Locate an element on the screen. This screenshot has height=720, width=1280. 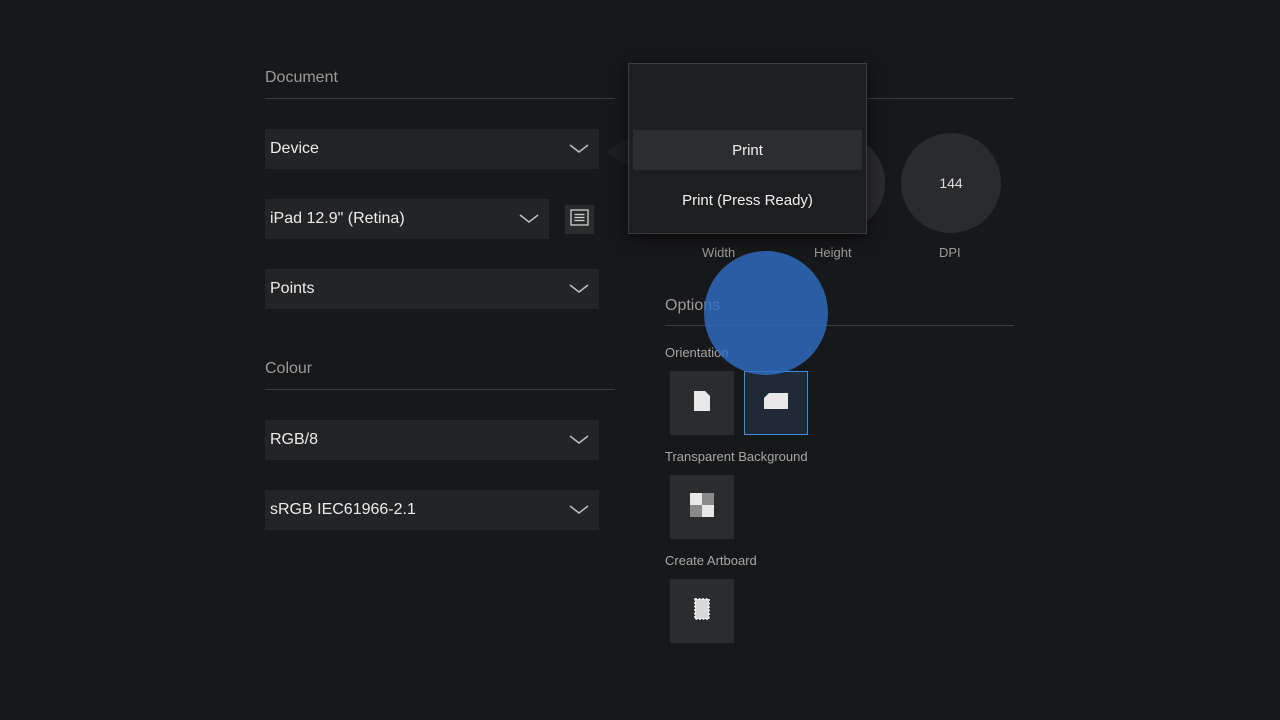
create-artboard-toggle is located at coordinates (702, 611).